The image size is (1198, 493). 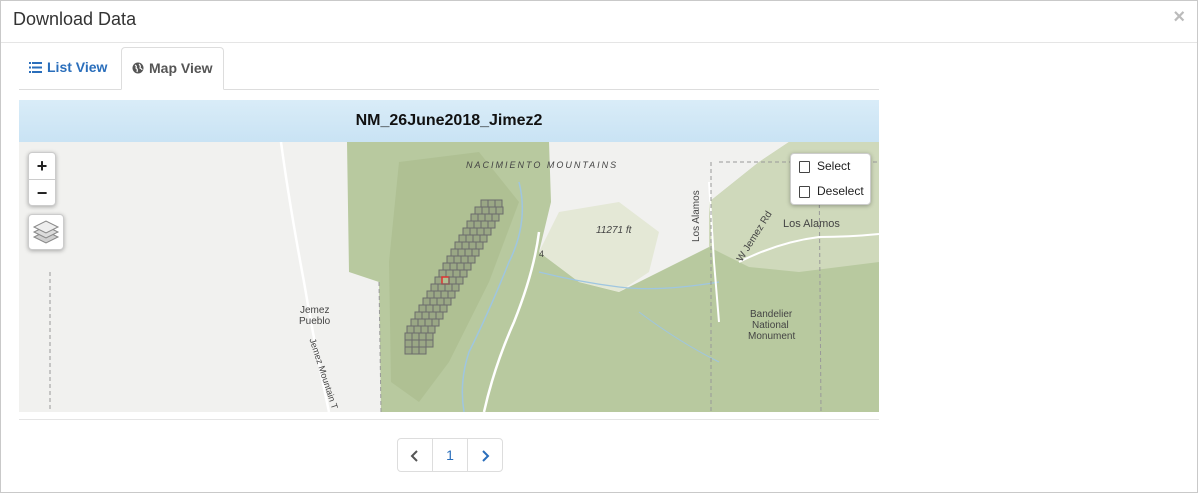 What do you see at coordinates (830, 191) in the screenshot?
I see `deselect-button: Deselect` at bounding box center [830, 191].